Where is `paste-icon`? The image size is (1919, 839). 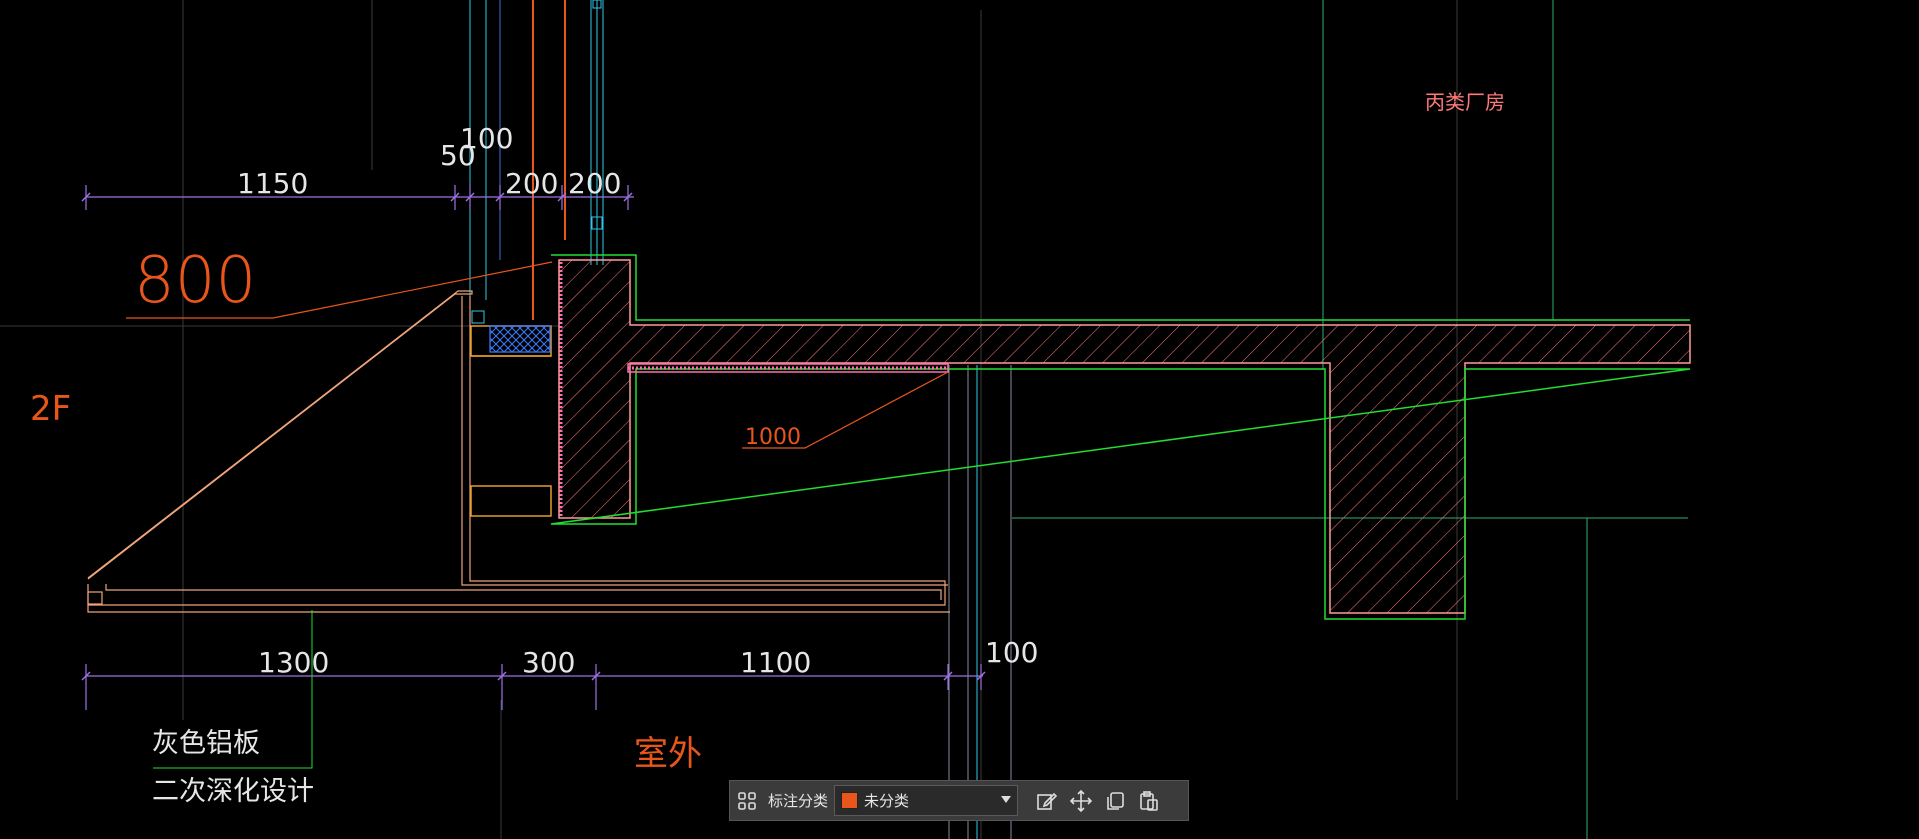
paste-icon is located at coordinates (1149, 801).